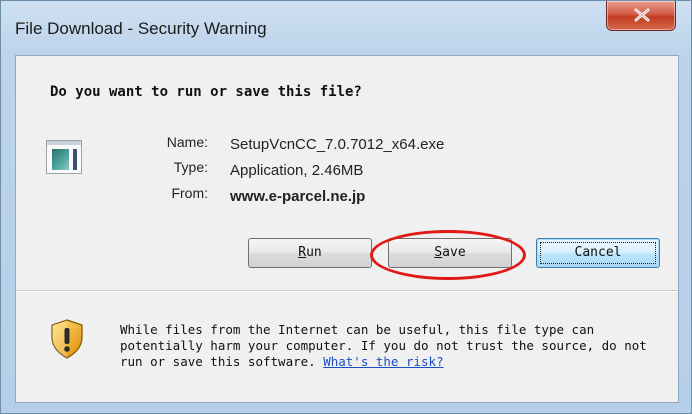 The image size is (692, 414). Describe the element at coordinates (64, 157) in the screenshot. I see `application-window-icon` at that location.